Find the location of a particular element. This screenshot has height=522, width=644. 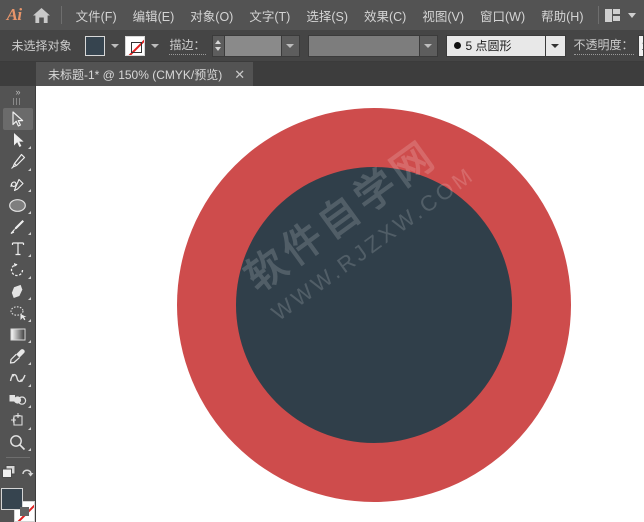

menu-help: 帮助(H) is located at coordinates (562, 15).